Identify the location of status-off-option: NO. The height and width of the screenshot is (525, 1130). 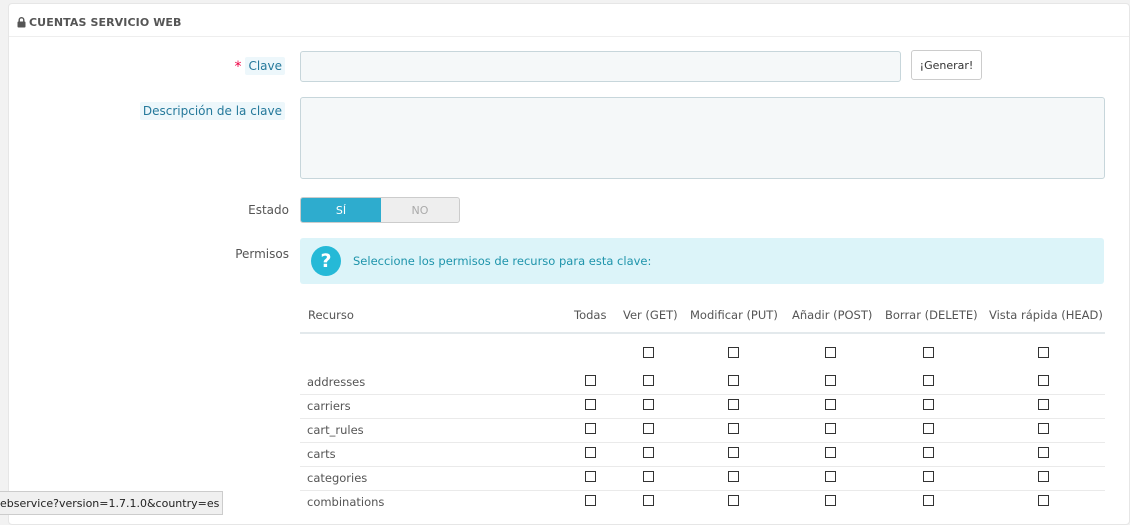
(420, 210).